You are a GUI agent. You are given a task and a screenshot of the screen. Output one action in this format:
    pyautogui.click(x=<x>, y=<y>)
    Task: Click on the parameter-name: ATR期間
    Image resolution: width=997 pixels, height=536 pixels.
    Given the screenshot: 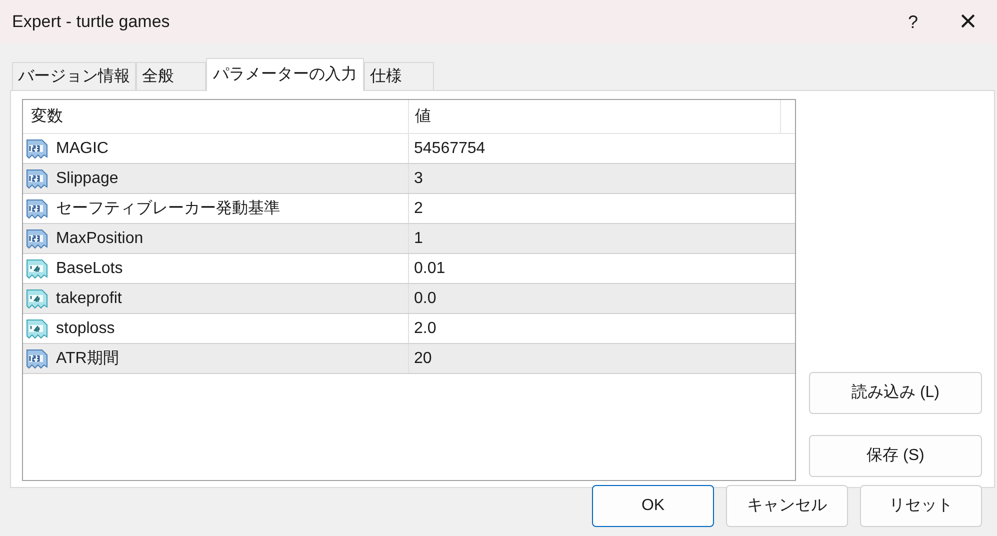 What is the action you would take?
    pyautogui.click(x=87, y=358)
    